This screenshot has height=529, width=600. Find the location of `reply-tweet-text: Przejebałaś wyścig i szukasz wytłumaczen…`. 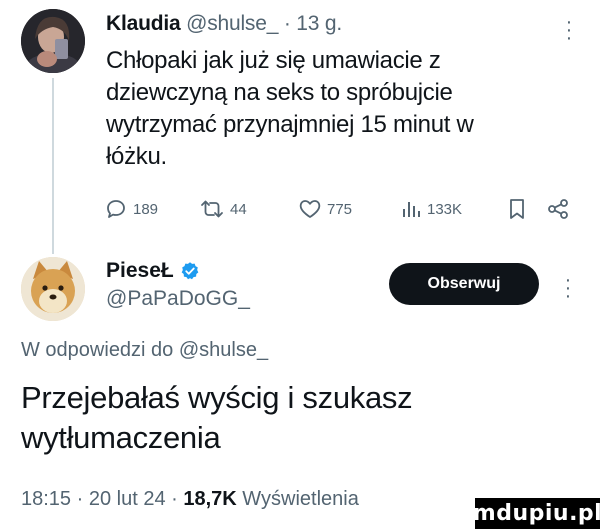

reply-tweet-text: Przejebałaś wyścig i szukasz wytłumaczen… is located at coordinates (217, 417).